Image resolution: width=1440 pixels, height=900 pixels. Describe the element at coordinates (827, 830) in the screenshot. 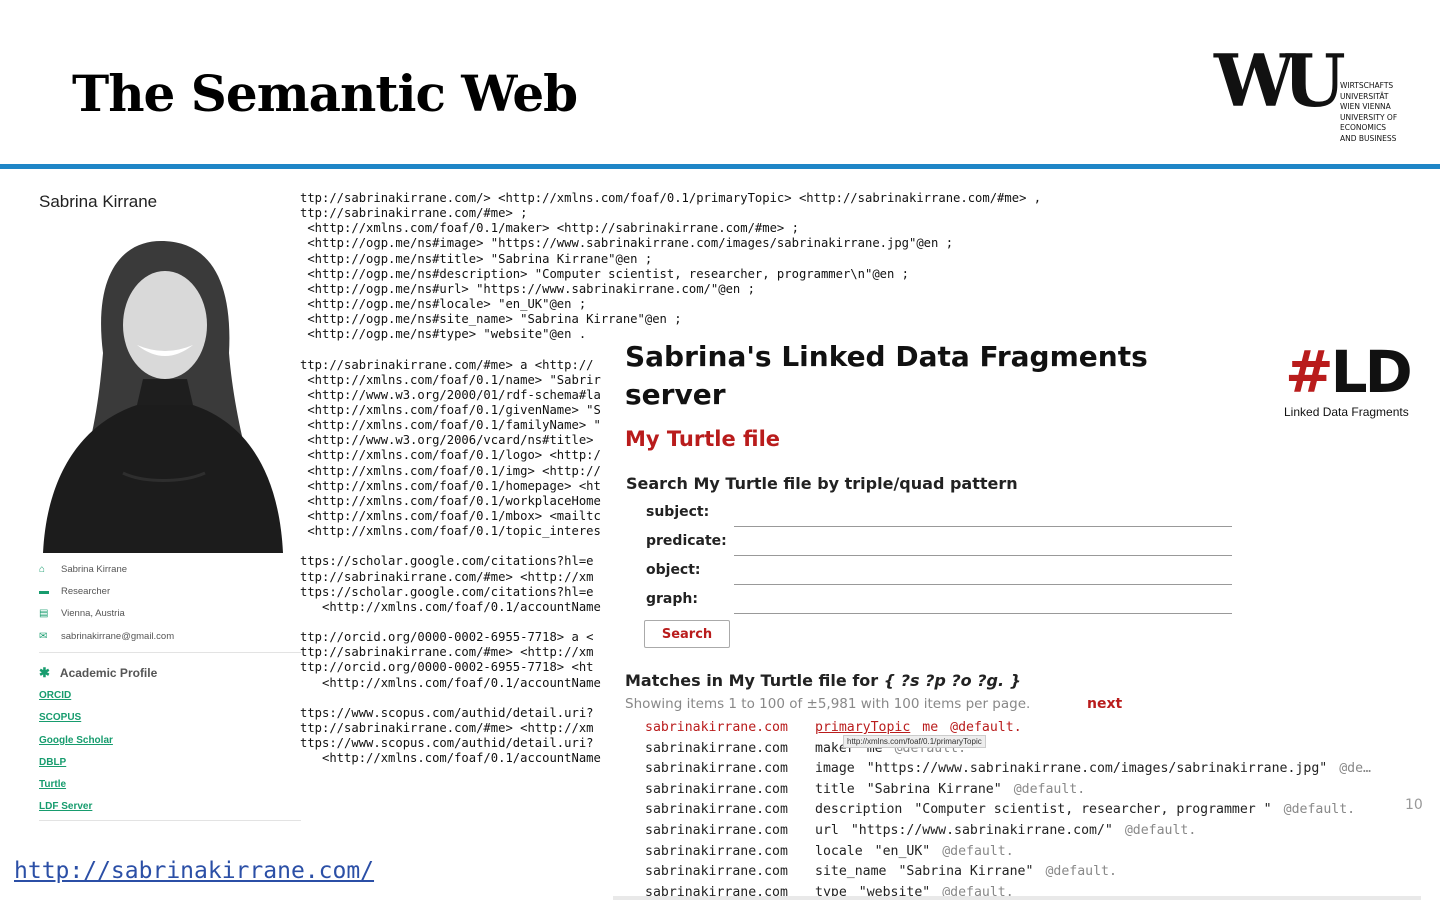

I see `triple-predicate: url` at that location.